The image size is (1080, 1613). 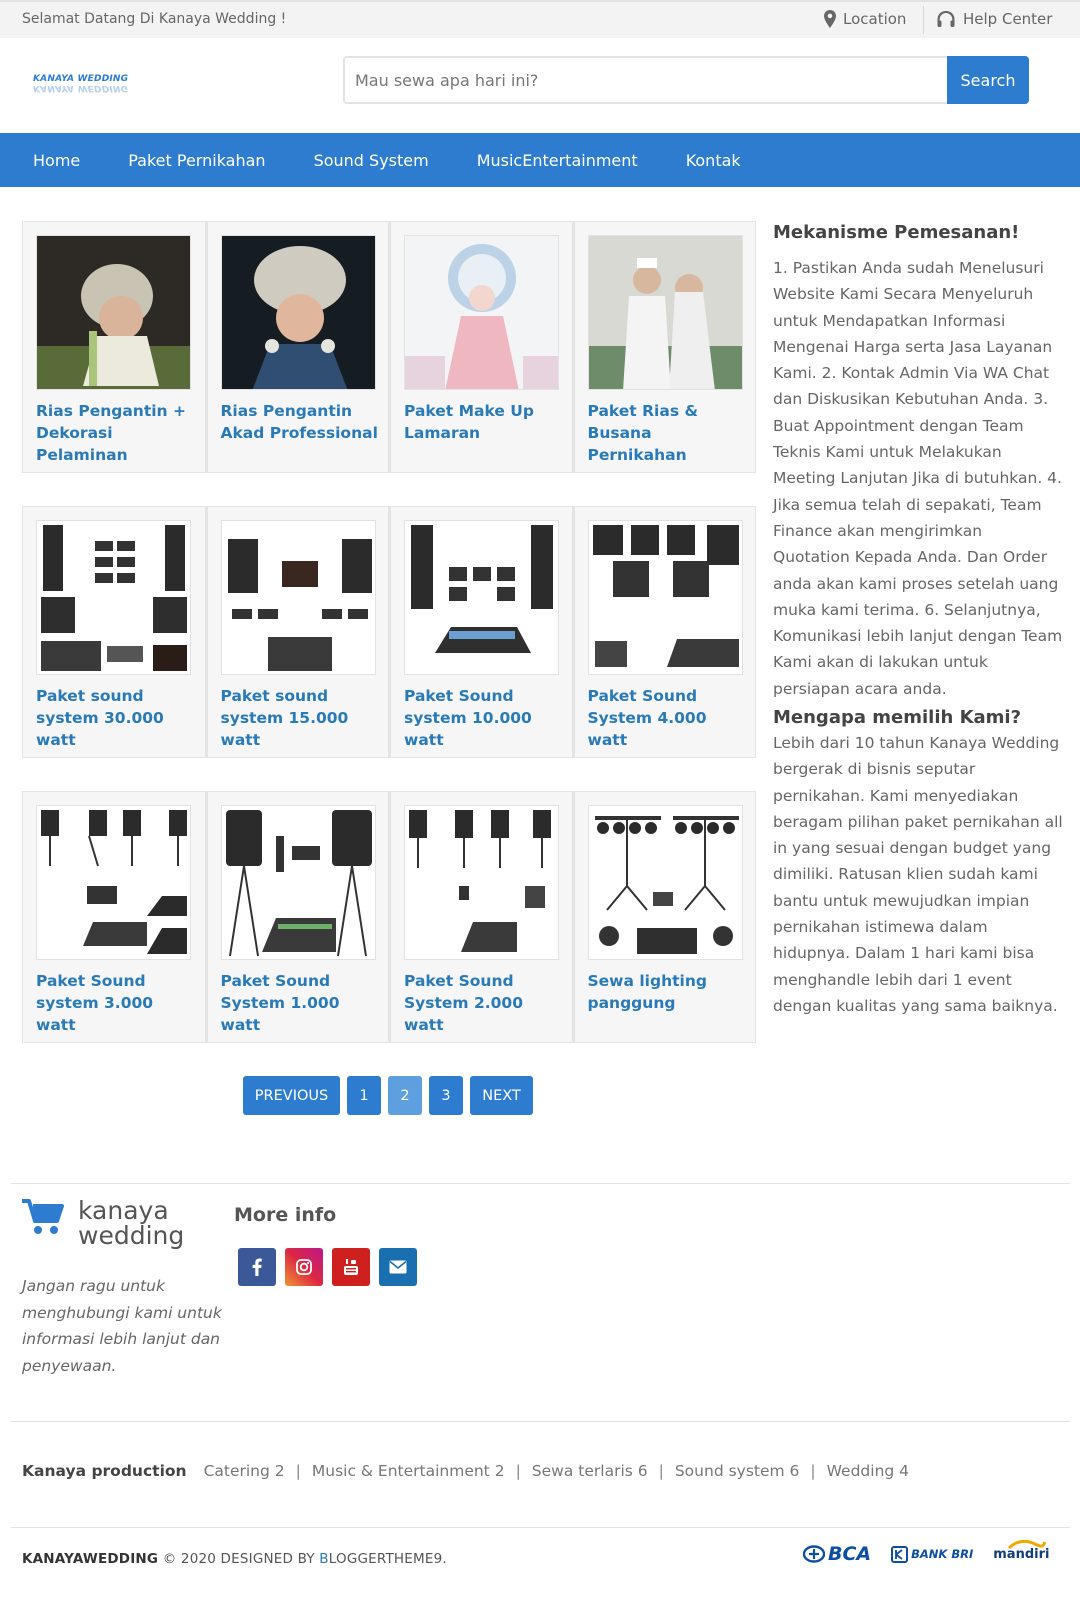 I want to click on site-logo: KANAYA WEDDING KANAYA WEDDING, so click(x=80, y=83).